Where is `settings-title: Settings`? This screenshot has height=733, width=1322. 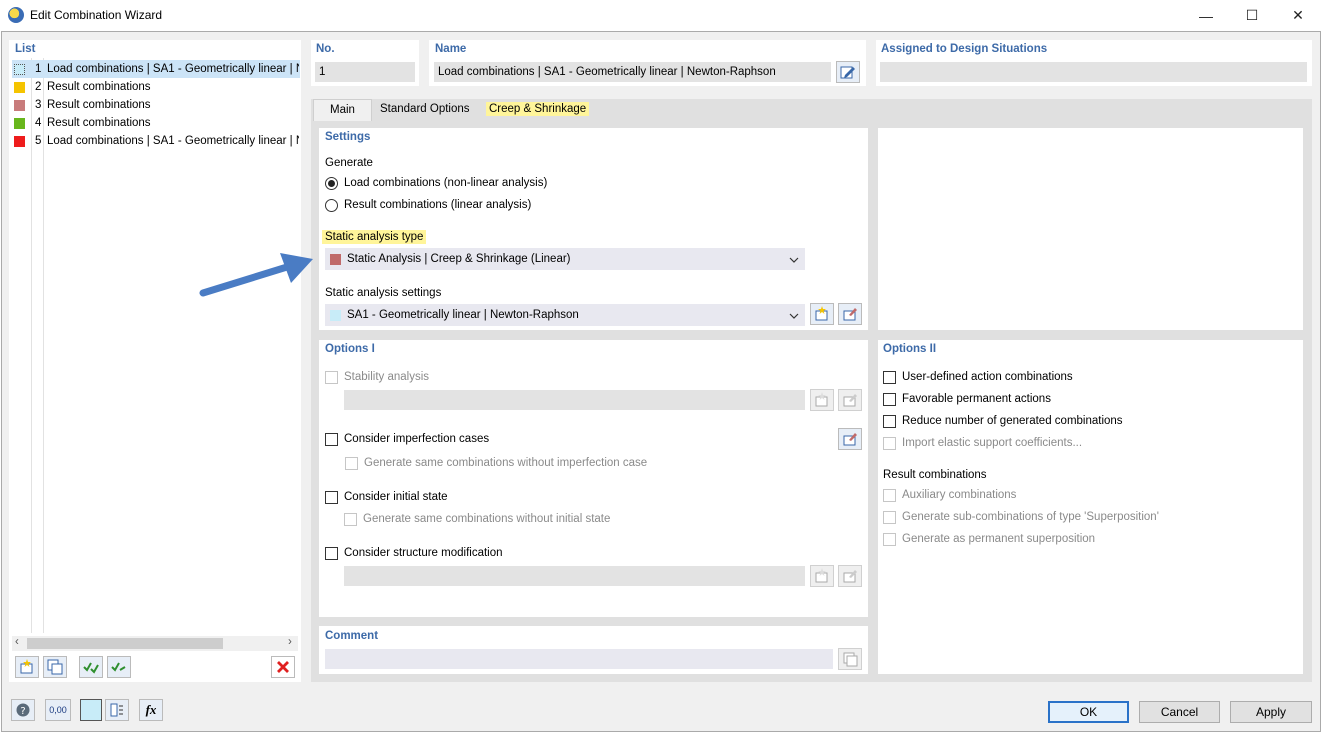 settings-title: Settings is located at coordinates (348, 137).